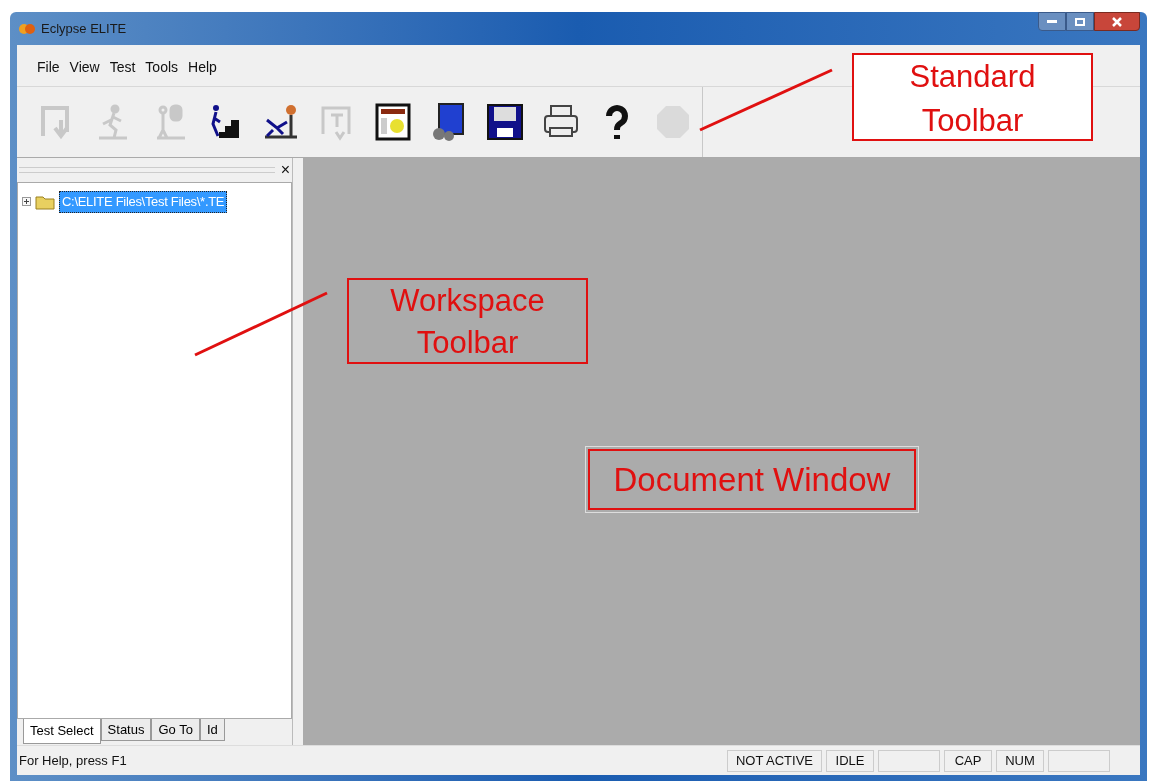  Describe the element at coordinates (45, 201) in the screenshot. I see `folder-icon` at that location.